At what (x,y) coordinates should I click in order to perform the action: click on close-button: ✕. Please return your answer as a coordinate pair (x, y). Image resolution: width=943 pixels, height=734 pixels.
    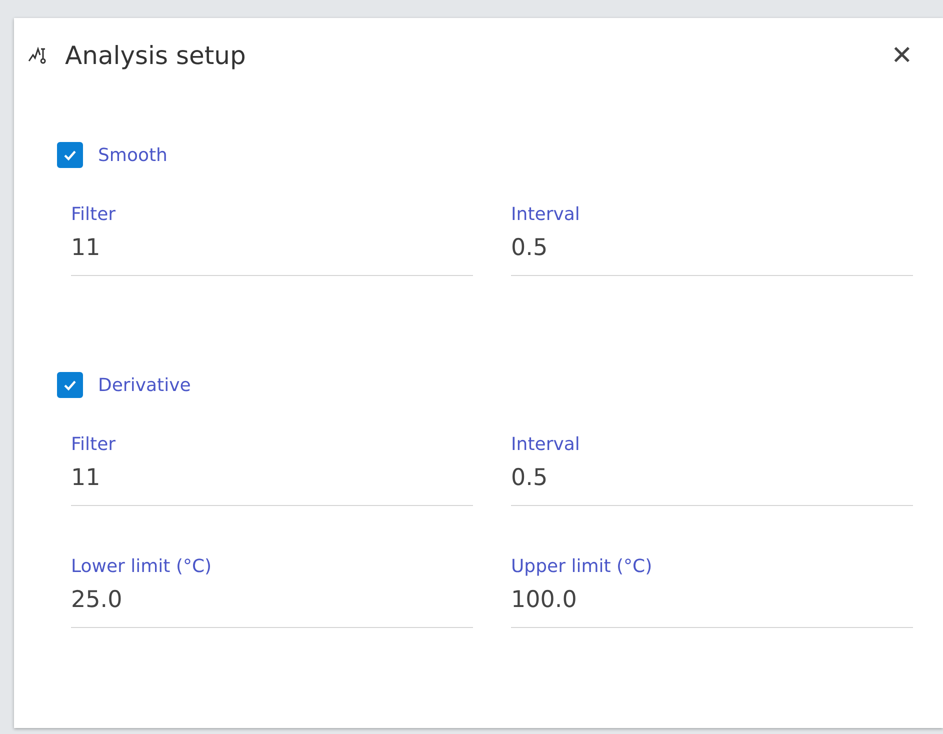
    Looking at the image, I should click on (902, 55).